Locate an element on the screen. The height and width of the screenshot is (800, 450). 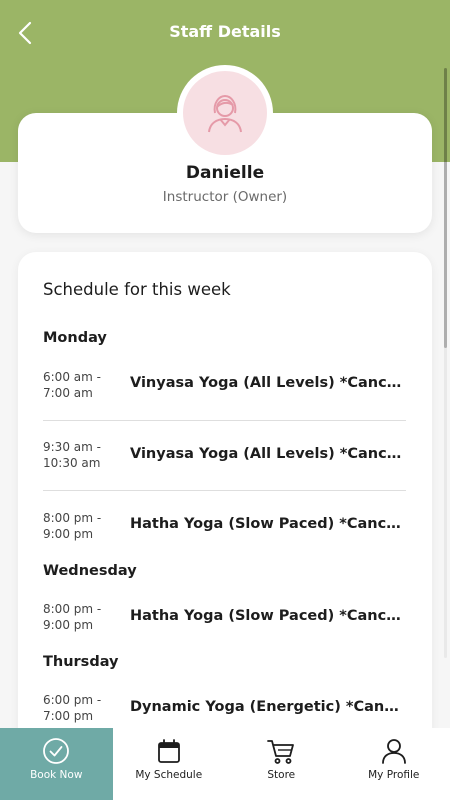
day-heading-wednesday: Wednesday is located at coordinates (90, 571).